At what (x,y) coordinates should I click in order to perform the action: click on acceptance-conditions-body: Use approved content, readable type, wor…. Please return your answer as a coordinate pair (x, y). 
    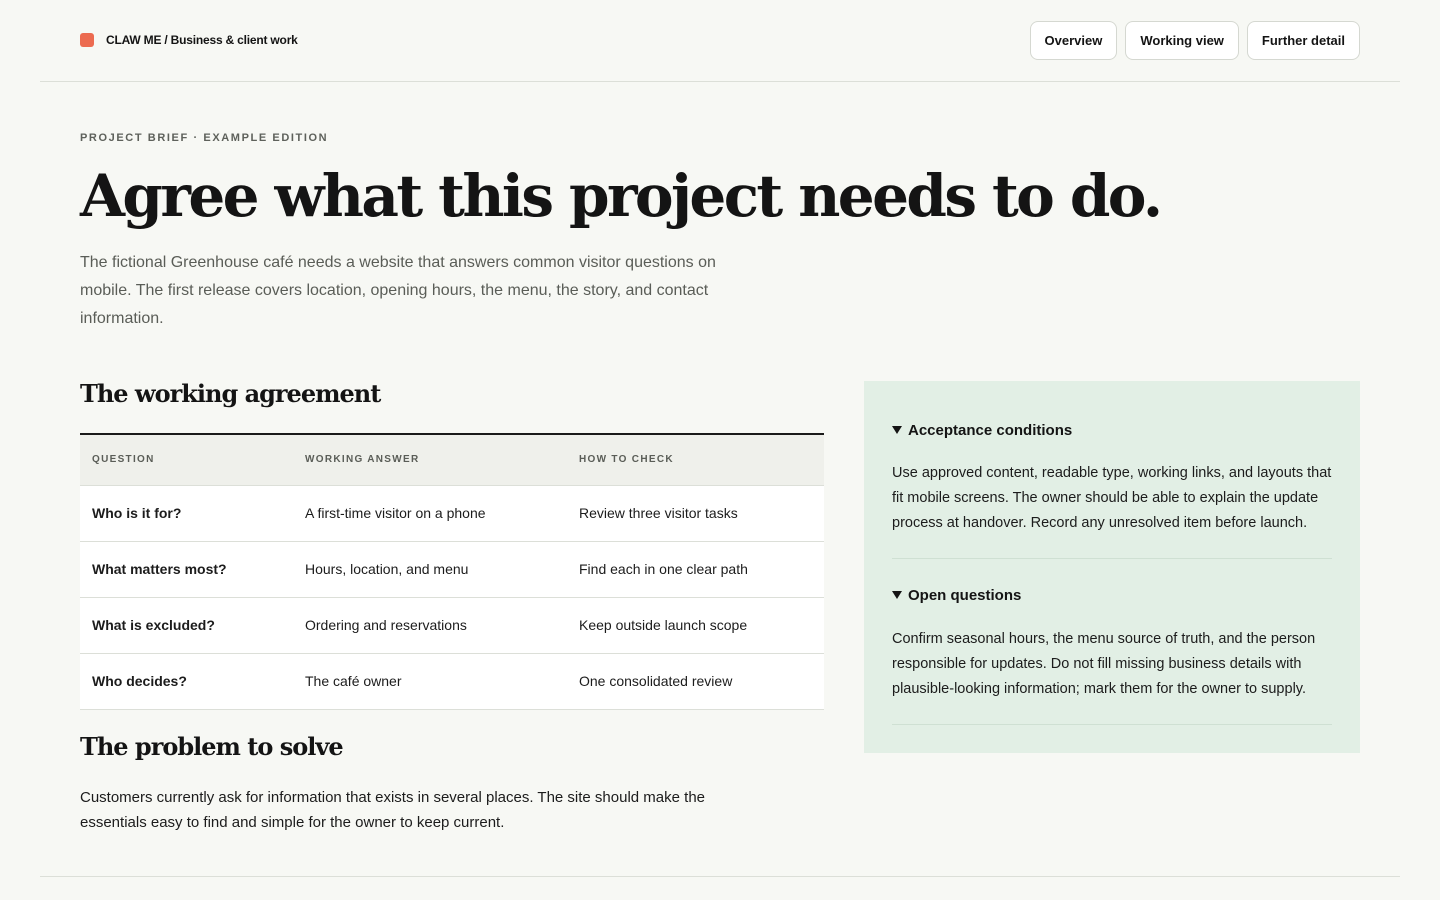
    Looking at the image, I should click on (1112, 498).